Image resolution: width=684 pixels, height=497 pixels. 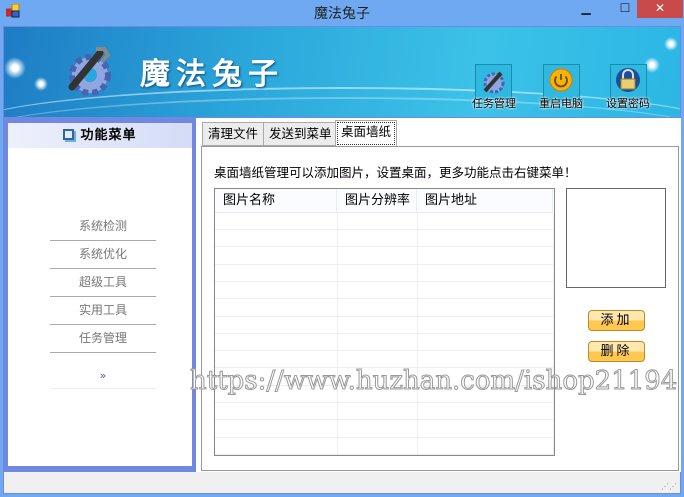 I want to click on menu-item-system-optimize: 系统优化, so click(x=103, y=255).